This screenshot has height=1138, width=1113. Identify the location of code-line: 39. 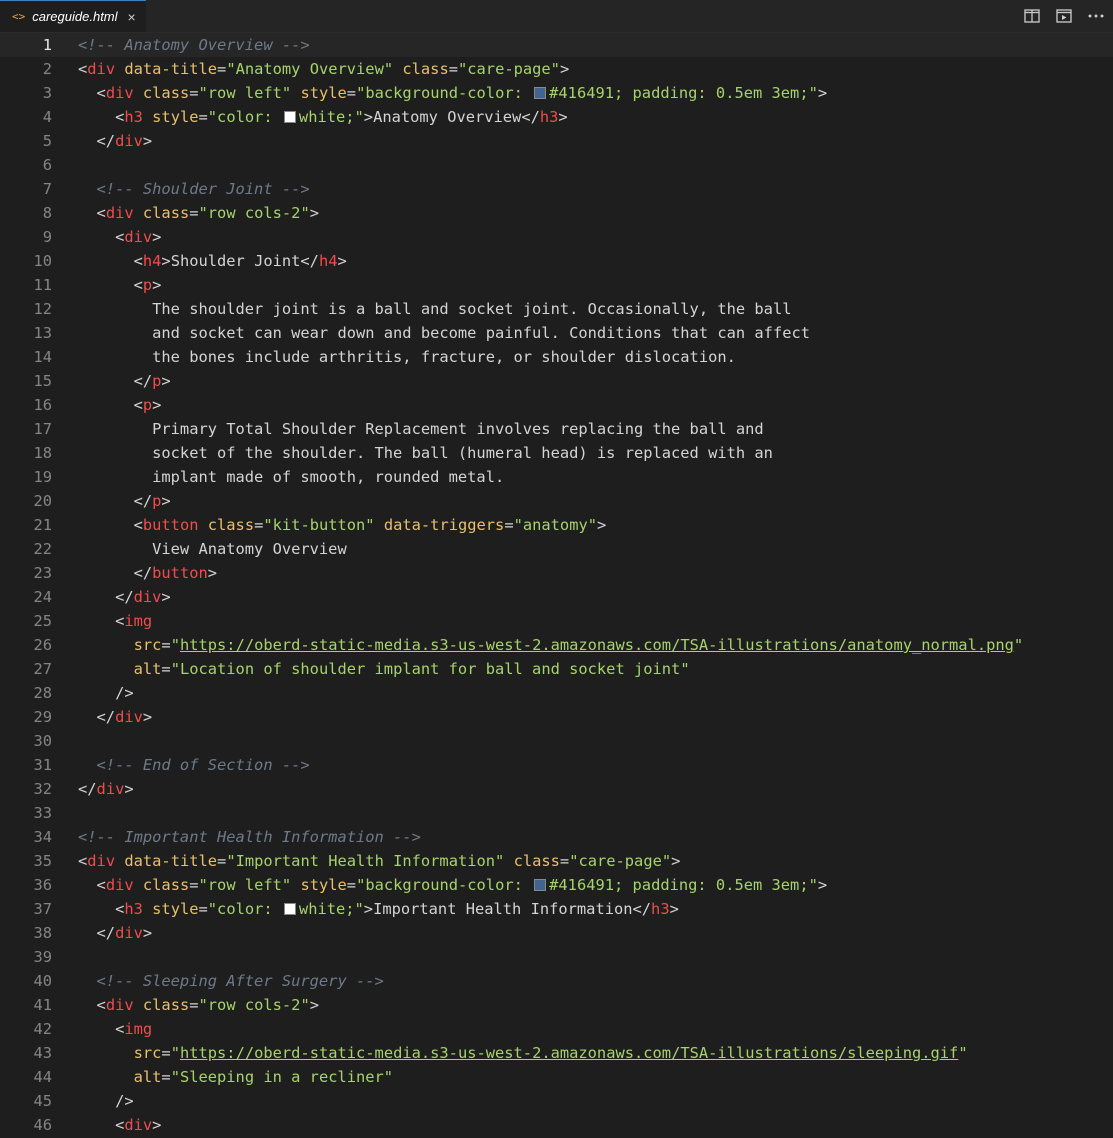
(556, 957).